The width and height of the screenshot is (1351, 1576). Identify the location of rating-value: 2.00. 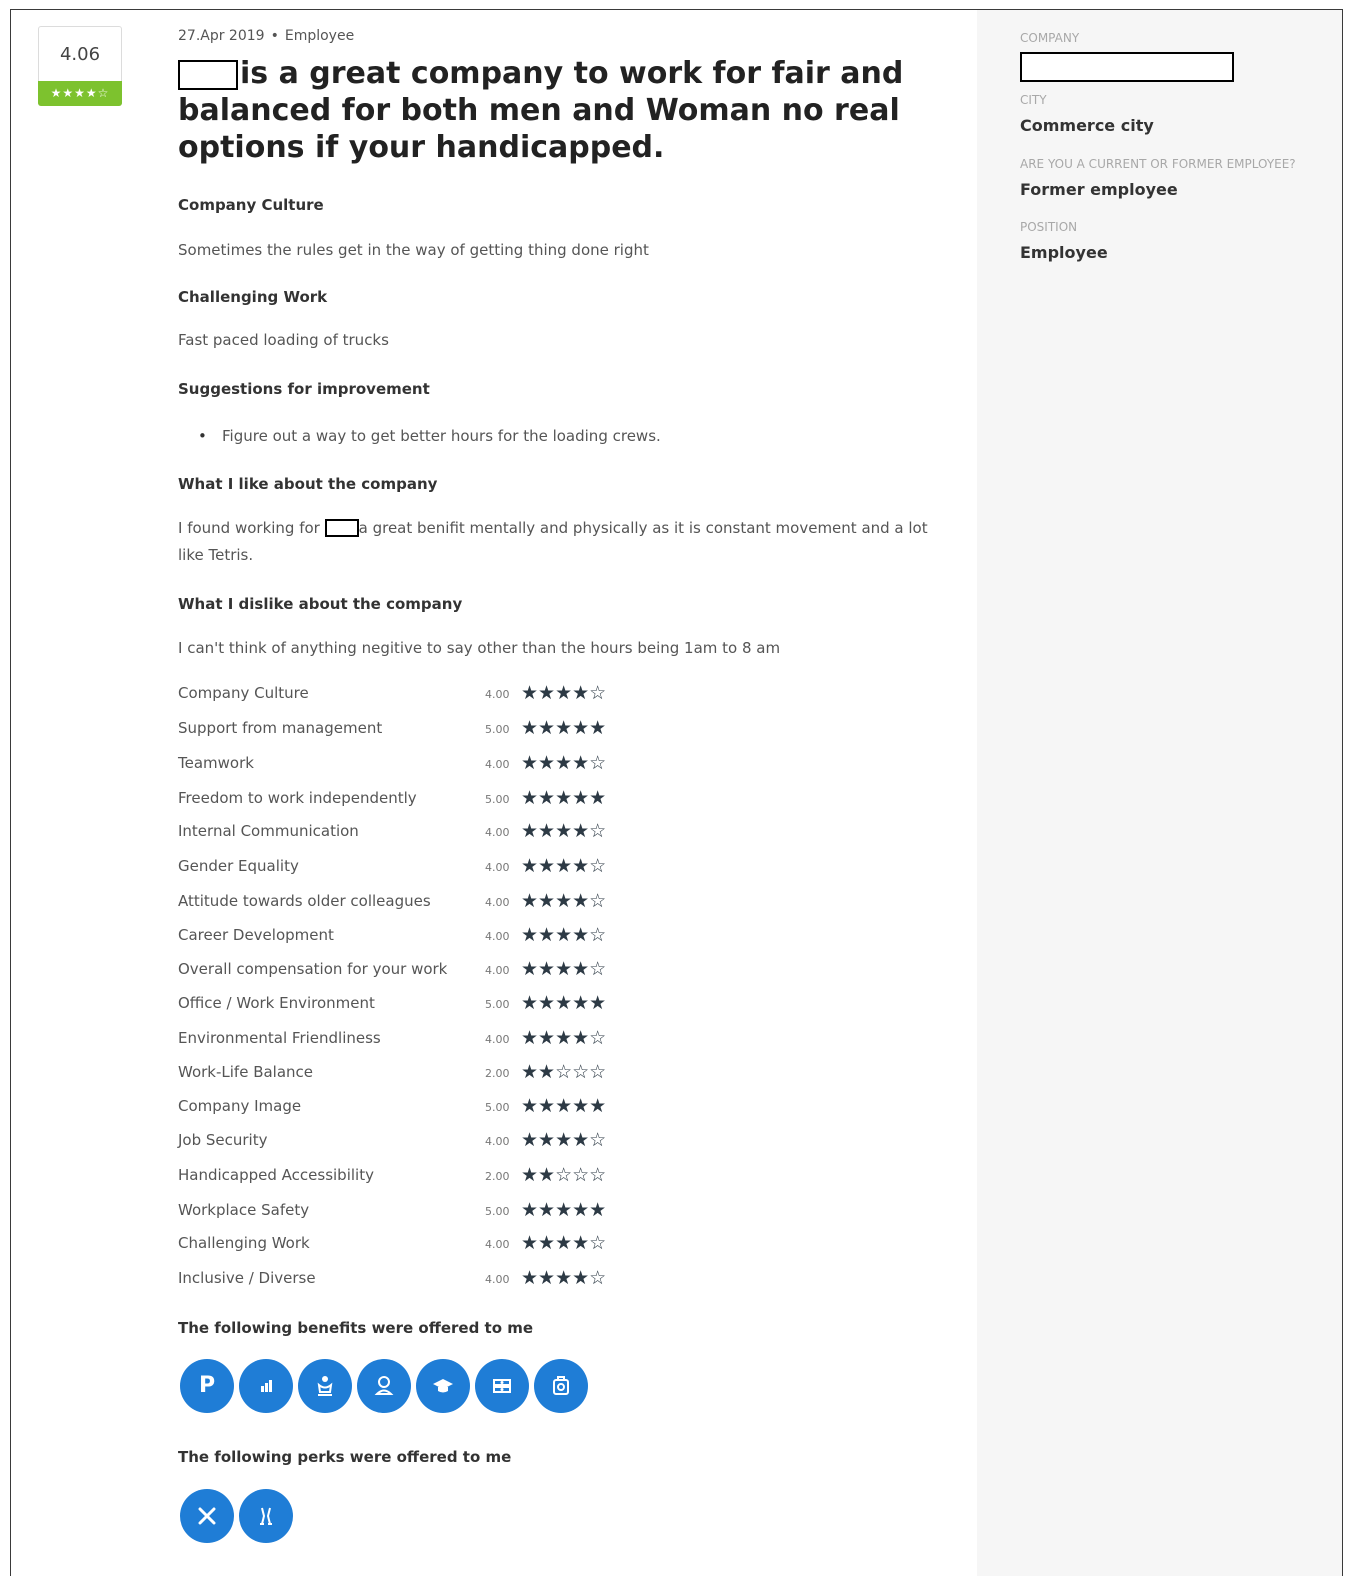
(497, 1176).